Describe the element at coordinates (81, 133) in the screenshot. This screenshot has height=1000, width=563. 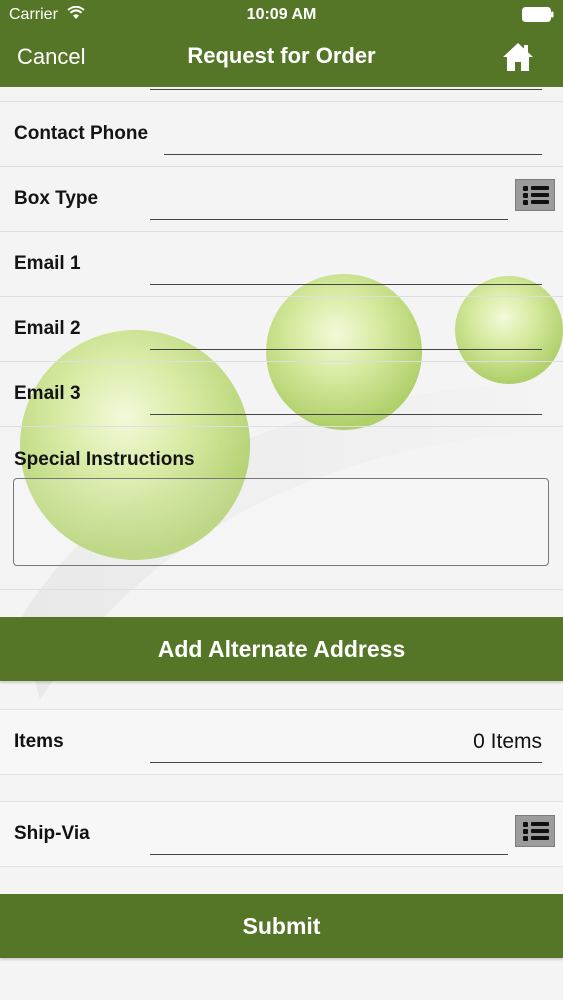
I see `contact-phone-label: Contact Phone` at that location.